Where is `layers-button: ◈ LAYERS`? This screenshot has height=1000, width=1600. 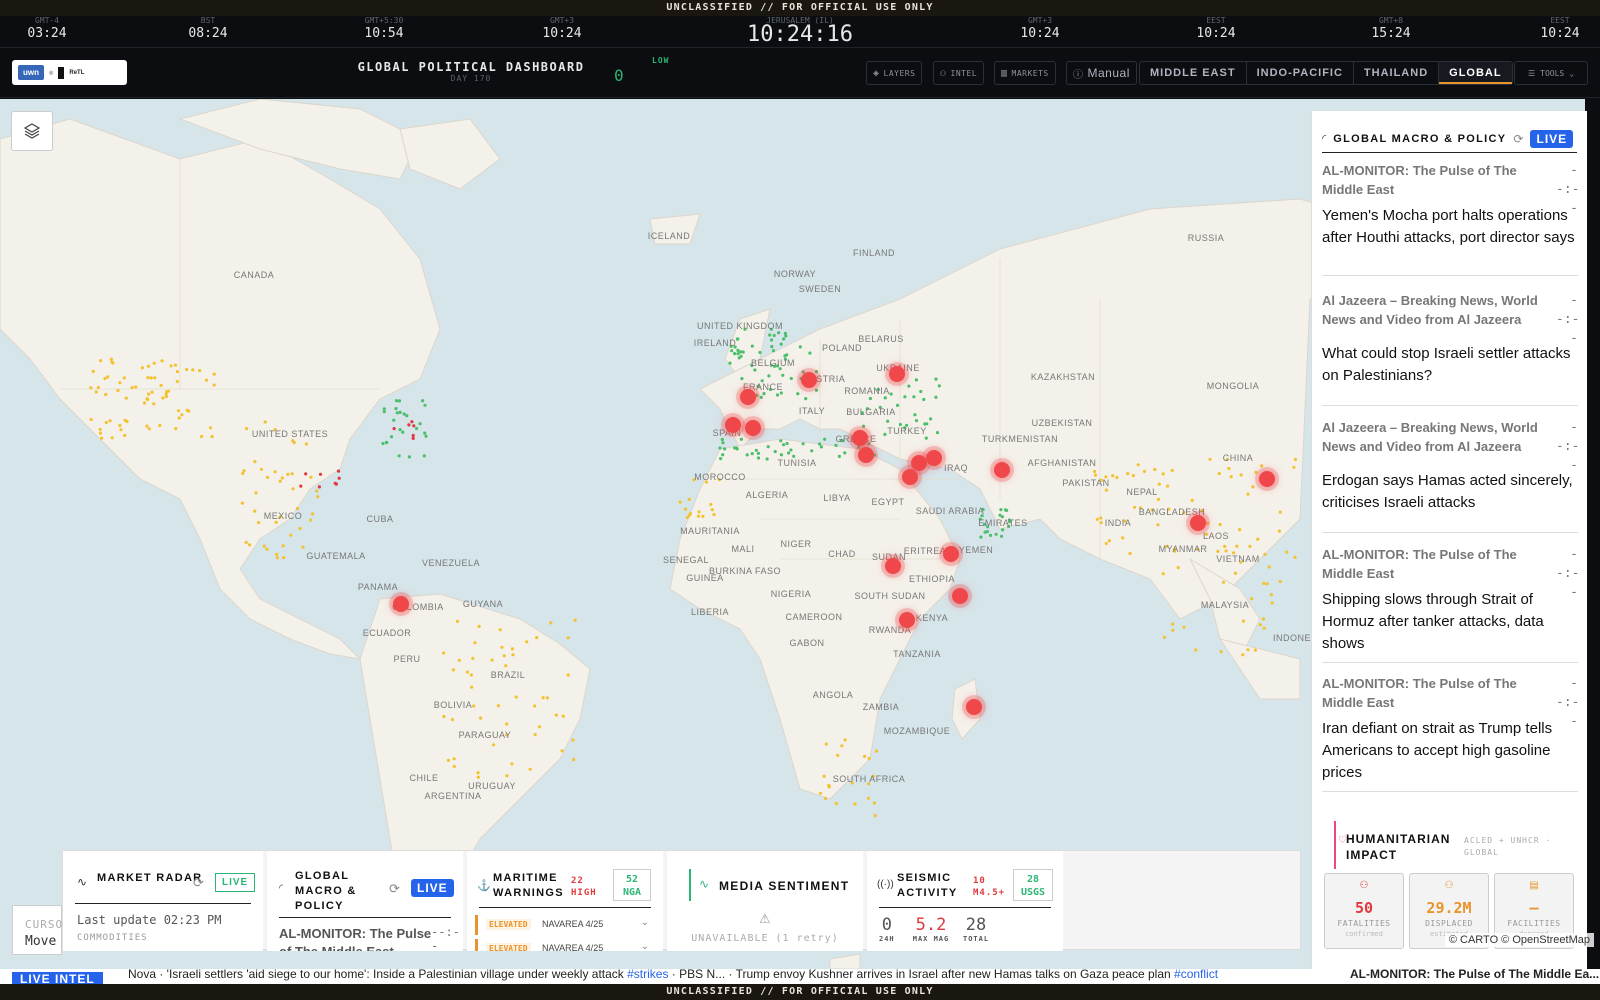
layers-button: ◈ LAYERS is located at coordinates (894, 73).